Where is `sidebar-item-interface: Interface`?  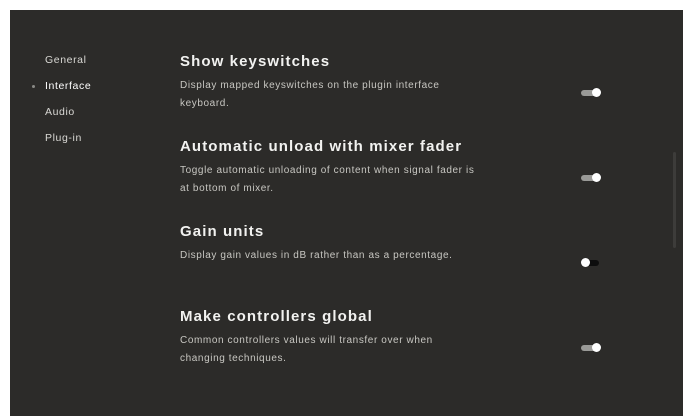
sidebar-item-interface: Interface is located at coordinates (85, 86).